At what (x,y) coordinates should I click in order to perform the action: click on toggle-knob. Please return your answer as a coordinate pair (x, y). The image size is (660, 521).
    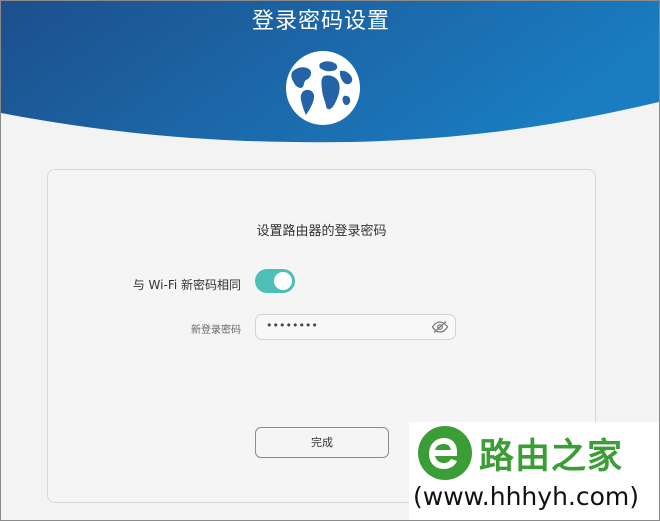
    Looking at the image, I should click on (283, 281).